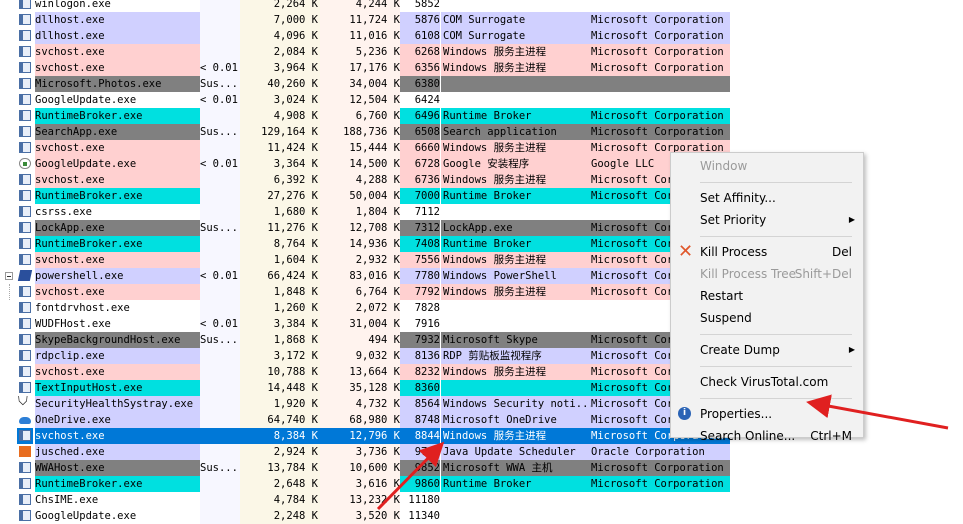  Describe the element at coordinates (117, 6) in the screenshot. I see `cell-name: winlogon.exe` at that location.